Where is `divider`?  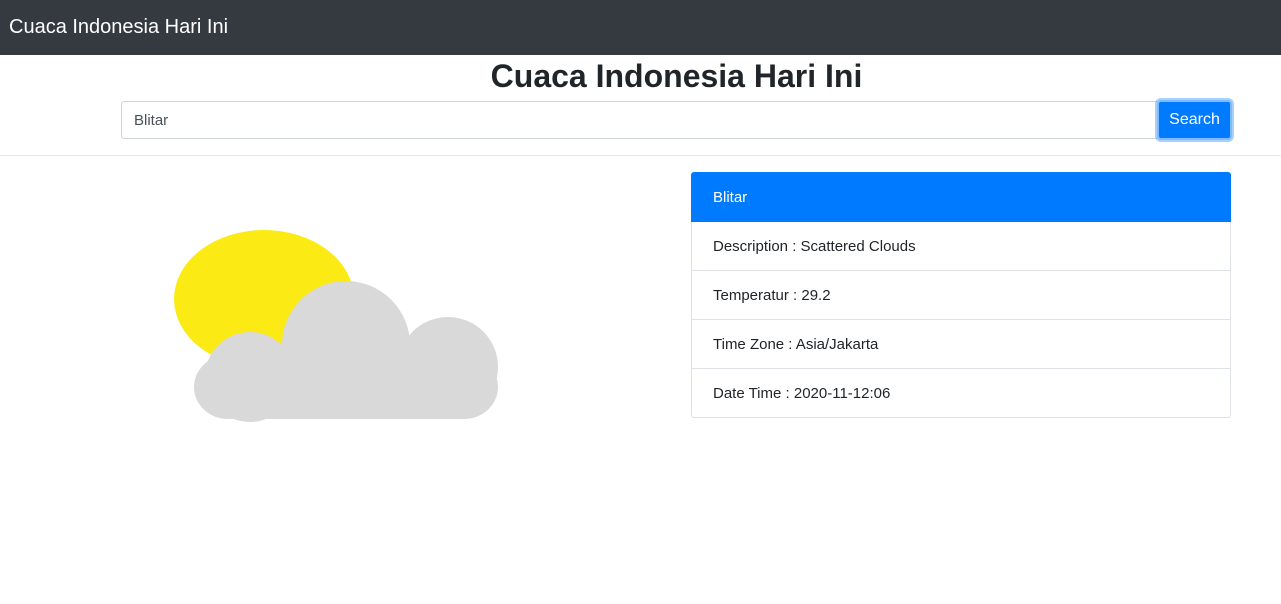 divider is located at coordinates (640, 155).